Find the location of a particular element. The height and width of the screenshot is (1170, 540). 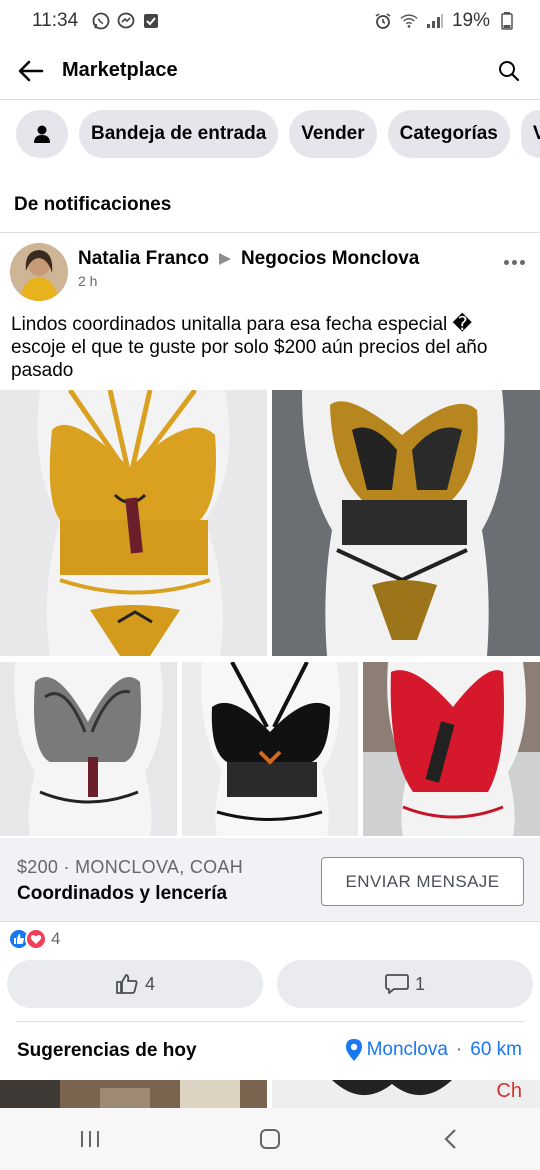

thumbs-up-icon is located at coordinates (127, 984).